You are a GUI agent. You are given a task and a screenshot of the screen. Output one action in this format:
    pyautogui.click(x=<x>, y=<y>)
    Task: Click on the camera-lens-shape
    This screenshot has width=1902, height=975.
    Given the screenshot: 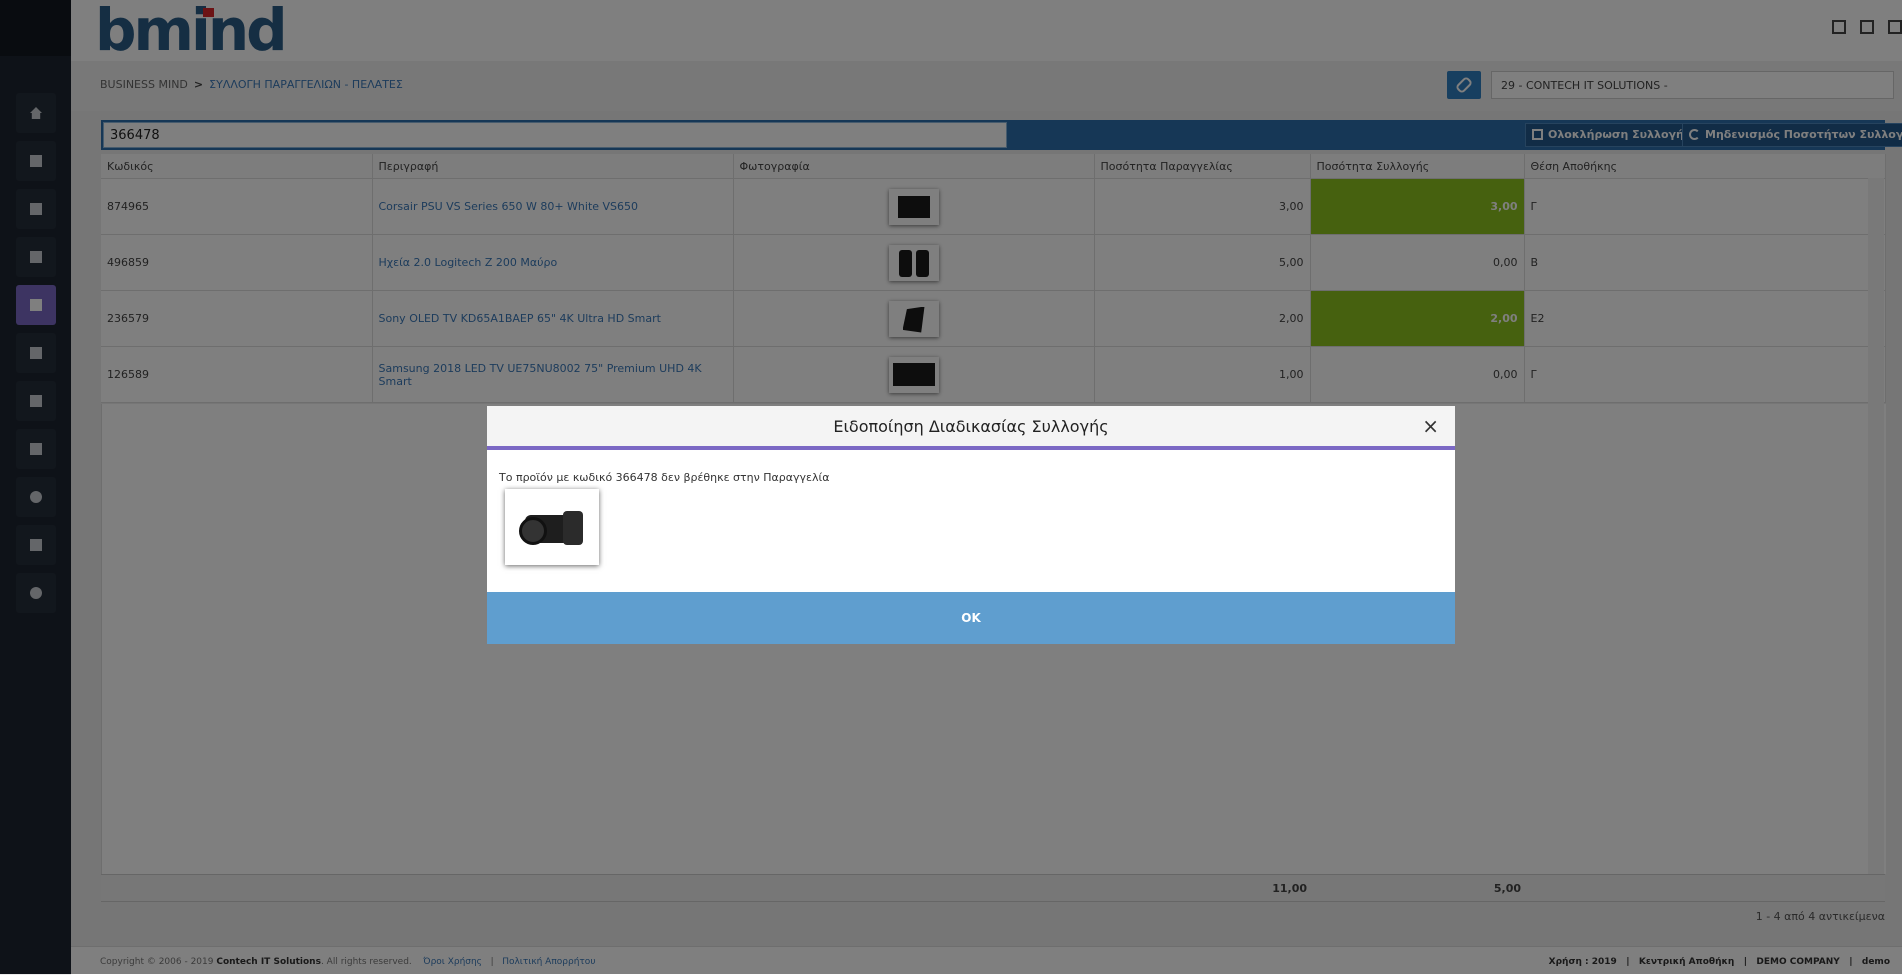 What is the action you would take?
    pyautogui.click(x=533, y=531)
    